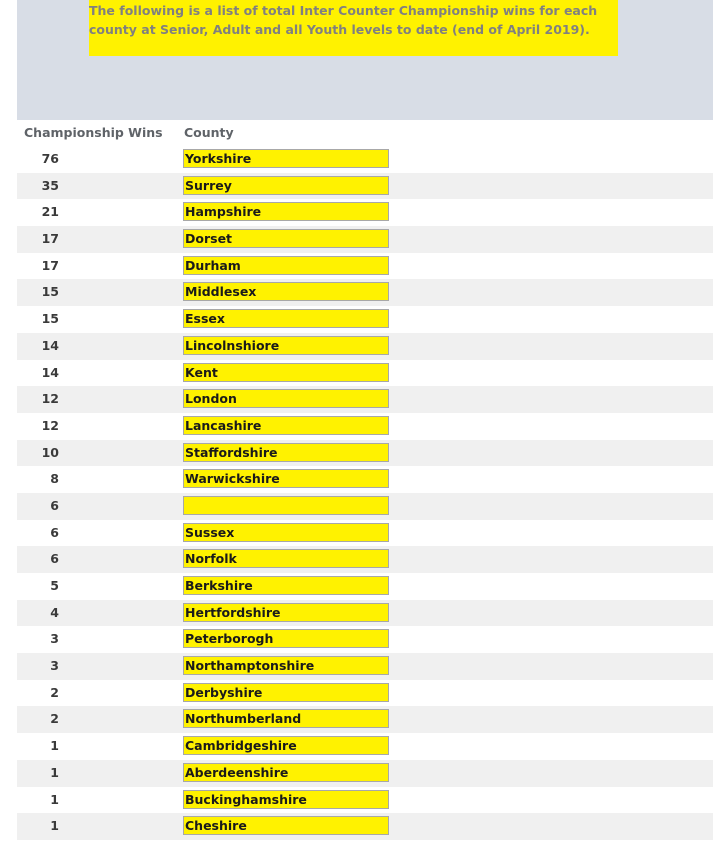 Image resolution: width=713 pixels, height=844 pixels. What do you see at coordinates (286, 479) in the screenshot?
I see `county-cell: Warwickshire` at bounding box center [286, 479].